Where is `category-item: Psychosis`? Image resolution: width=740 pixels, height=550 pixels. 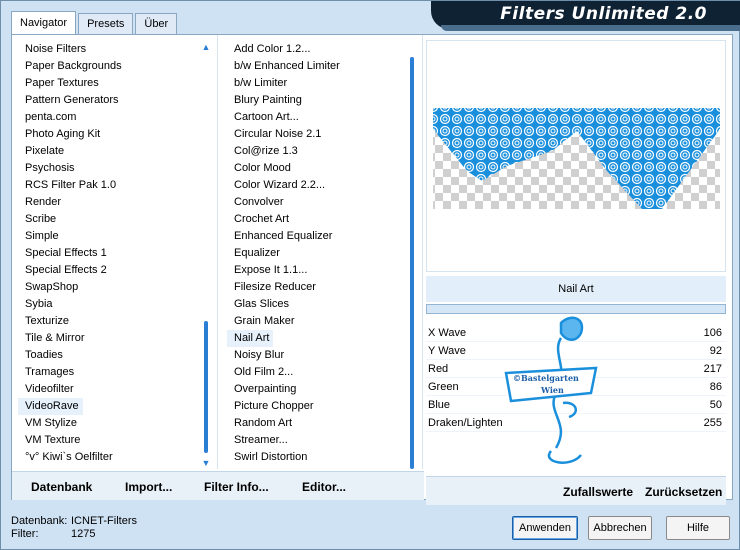
category-item: Psychosis is located at coordinates (111, 168).